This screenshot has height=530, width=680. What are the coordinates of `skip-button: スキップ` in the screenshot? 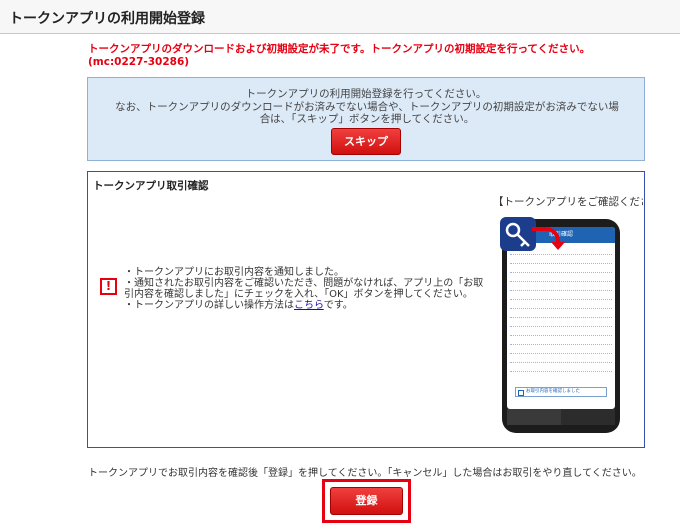 It's located at (366, 141).